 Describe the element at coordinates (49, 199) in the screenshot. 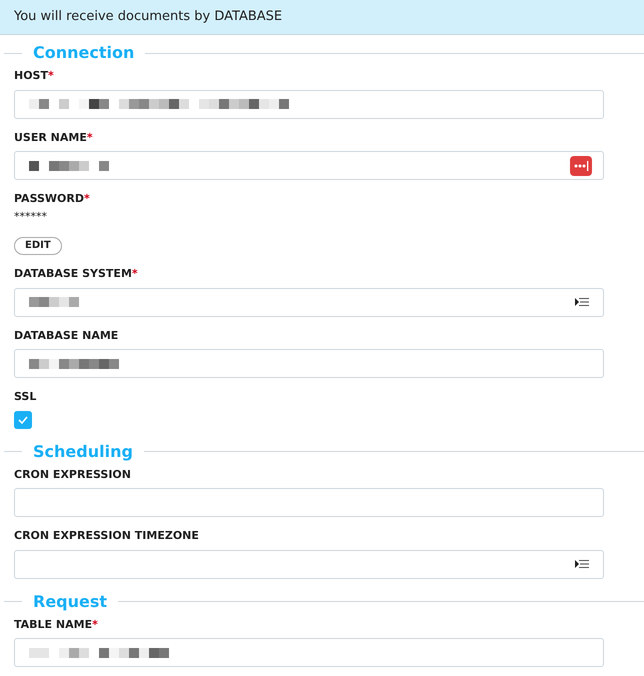

I see `field-label: PASSWORD` at that location.